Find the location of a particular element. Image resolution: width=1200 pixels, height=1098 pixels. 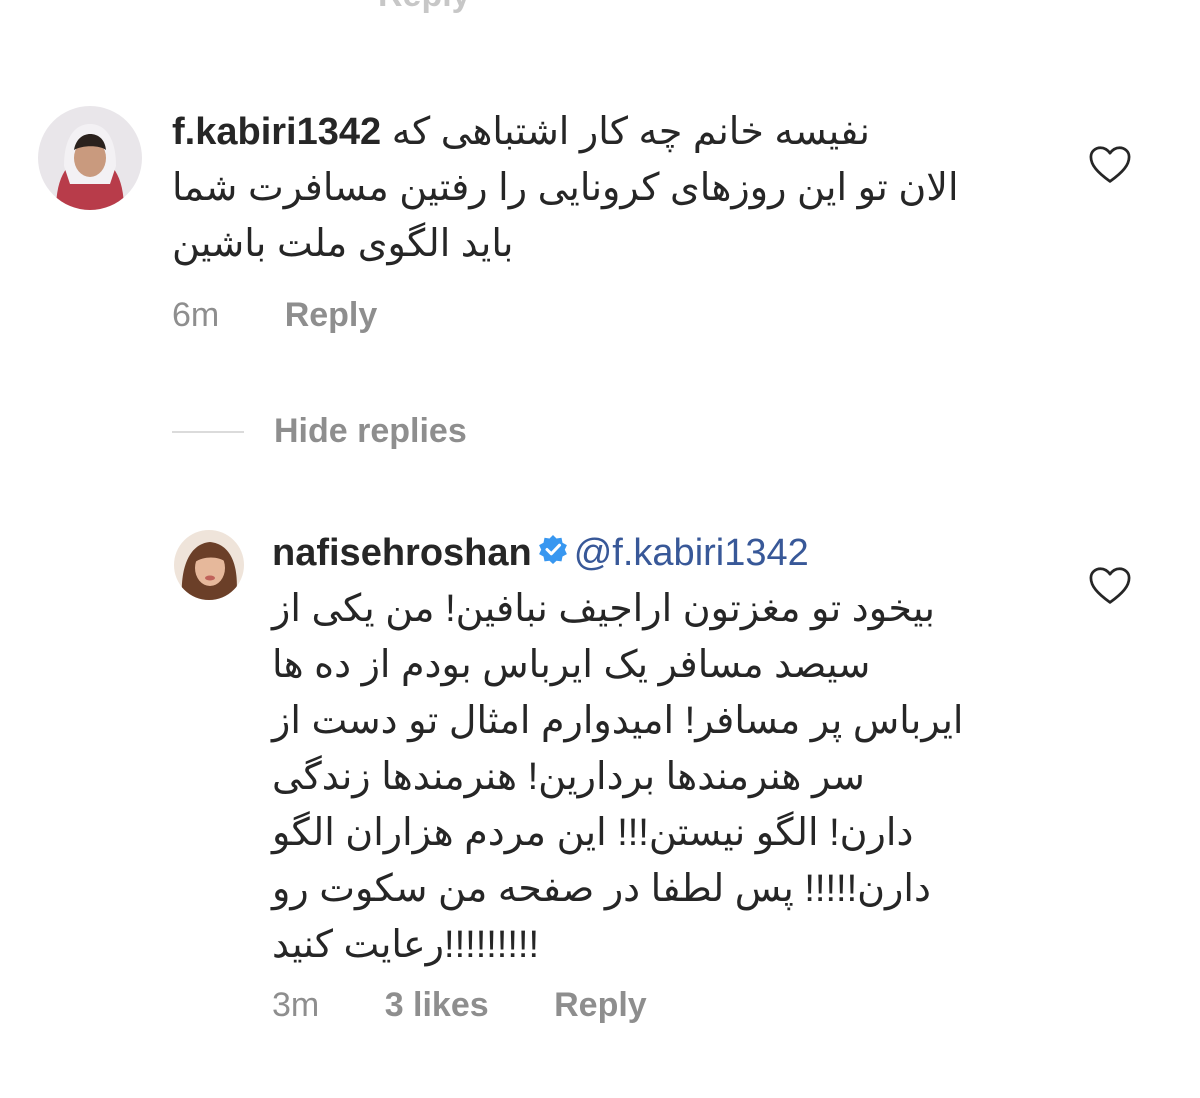

comment-text-line: !!!!!!!!!رعایت کنید is located at coordinates (406, 945).